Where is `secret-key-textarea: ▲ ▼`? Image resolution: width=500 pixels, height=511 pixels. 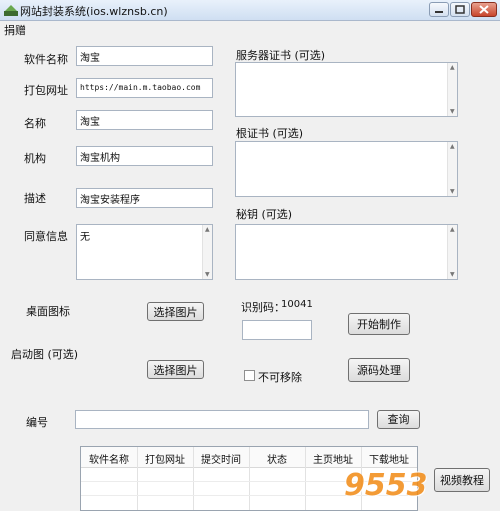 secret-key-textarea: ▲ ▼ is located at coordinates (346, 252).